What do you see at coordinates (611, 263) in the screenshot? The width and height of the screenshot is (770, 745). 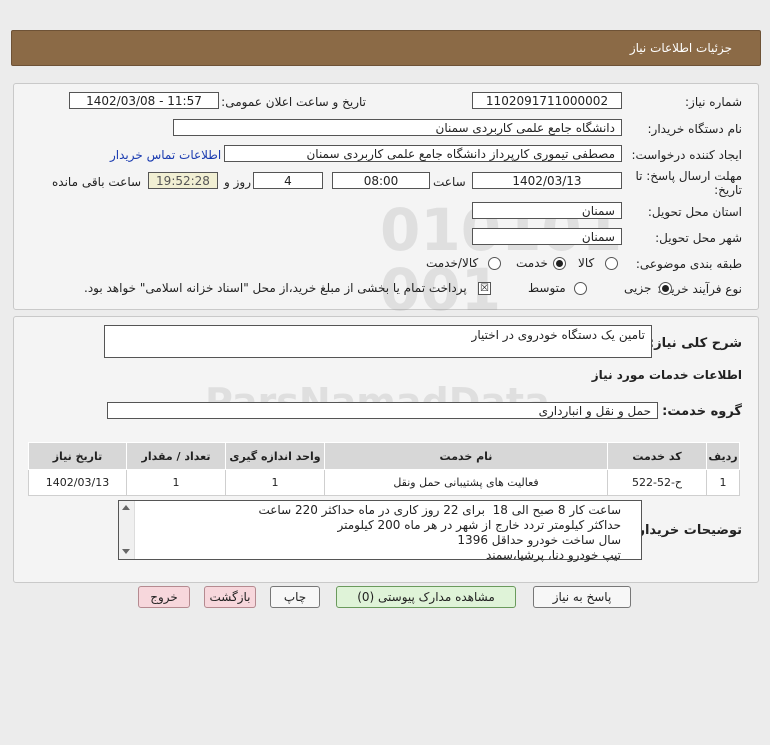 I see `category-radio-goods` at bounding box center [611, 263].